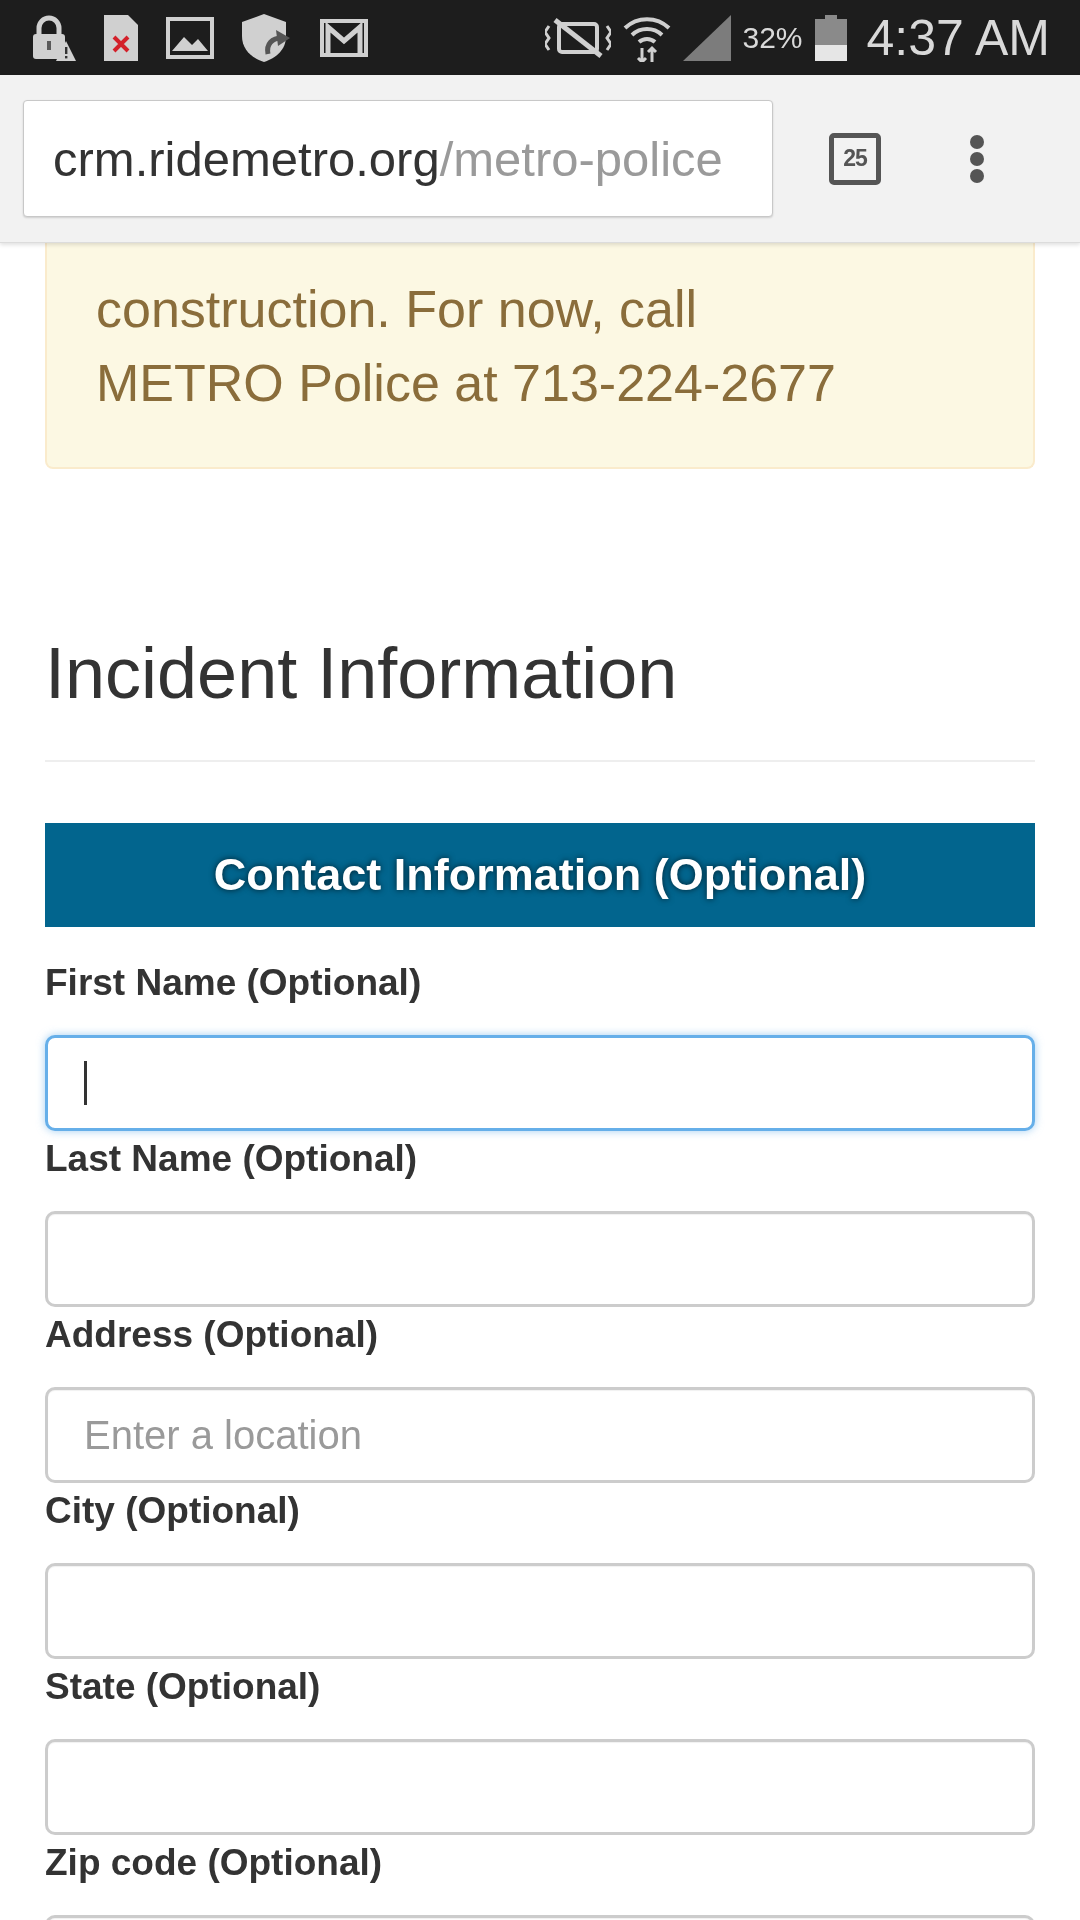  What do you see at coordinates (344, 37) in the screenshot?
I see `mail-icon` at bounding box center [344, 37].